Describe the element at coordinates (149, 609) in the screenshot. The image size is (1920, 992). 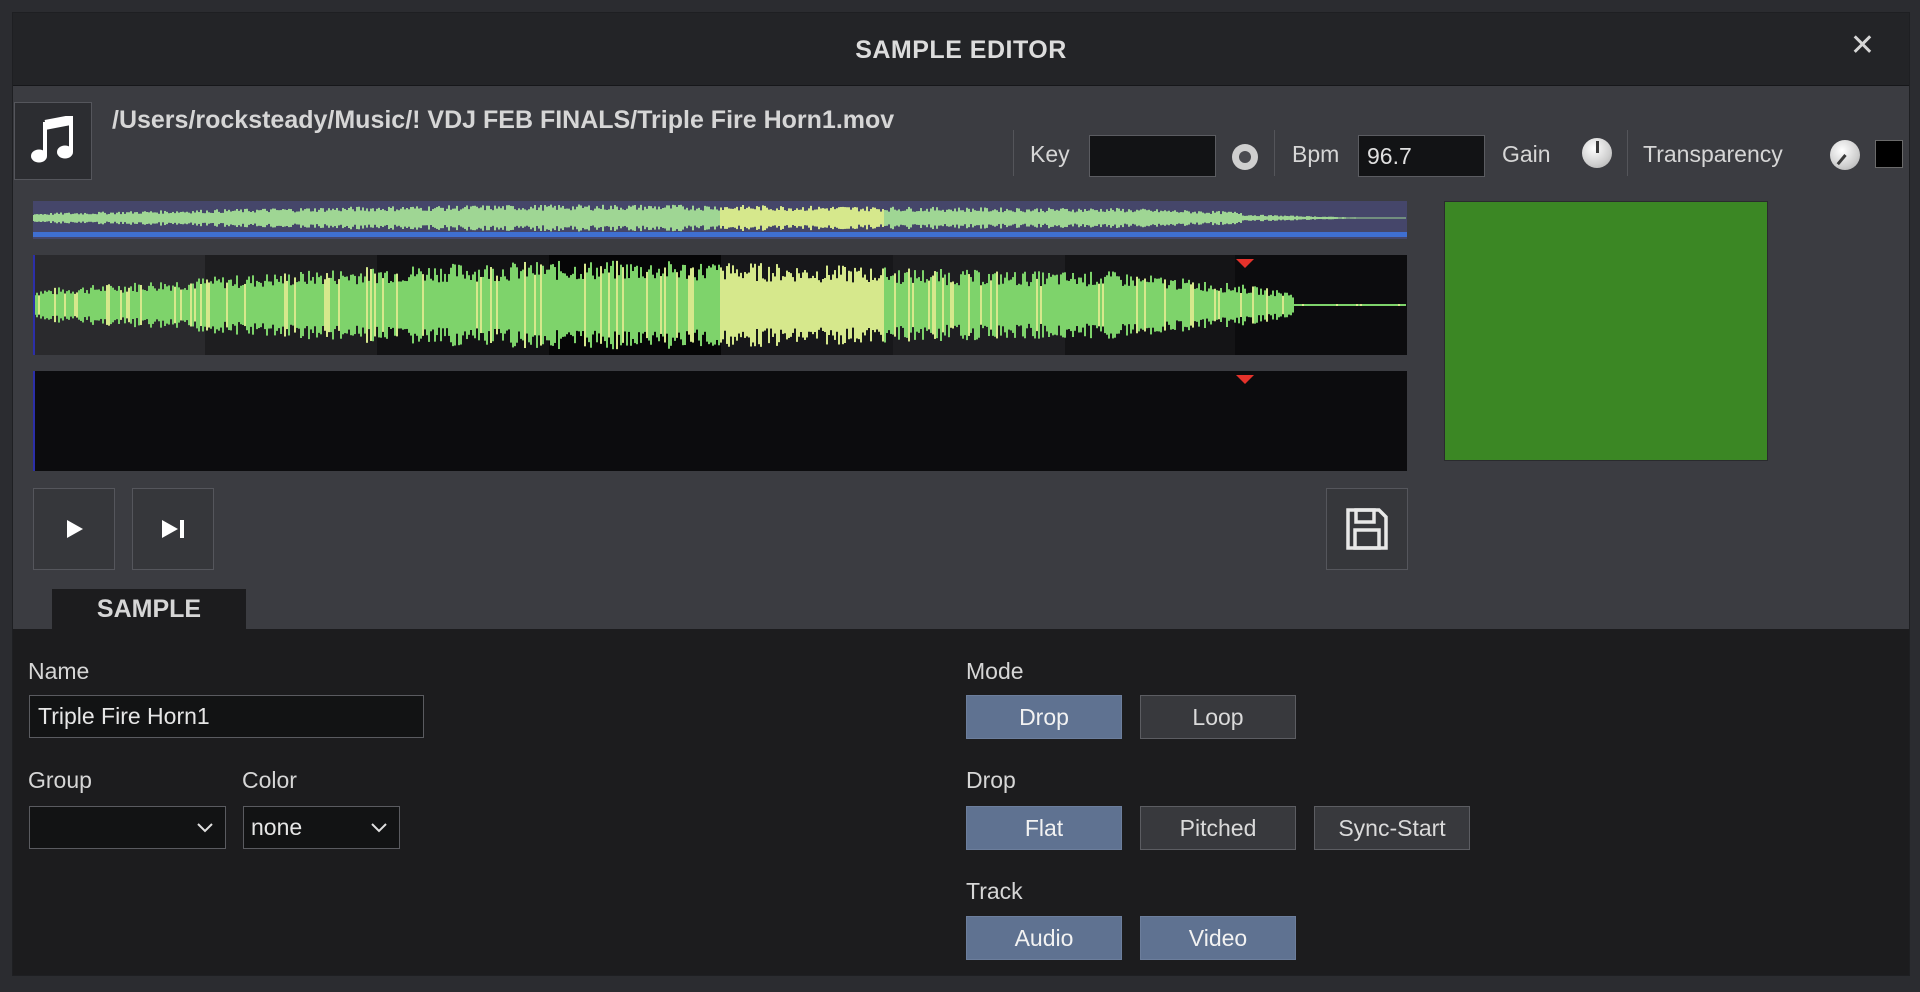
I see `tab-sample: SAMPLE` at that location.